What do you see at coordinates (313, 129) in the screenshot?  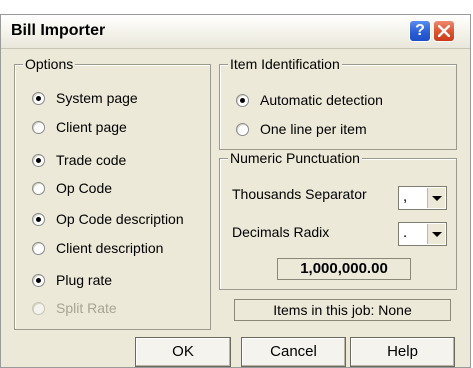 I see `radio-label: One line per item` at bounding box center [313, 129].